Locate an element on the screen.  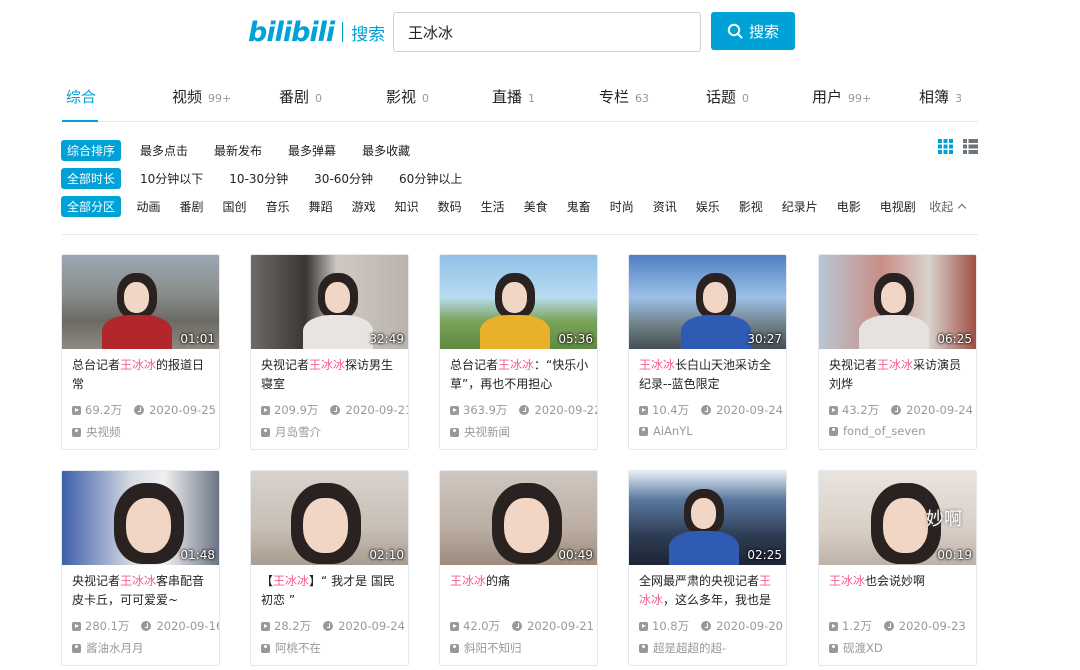
duration-option: 10-30分钟 is located at coordinates (258, 178).